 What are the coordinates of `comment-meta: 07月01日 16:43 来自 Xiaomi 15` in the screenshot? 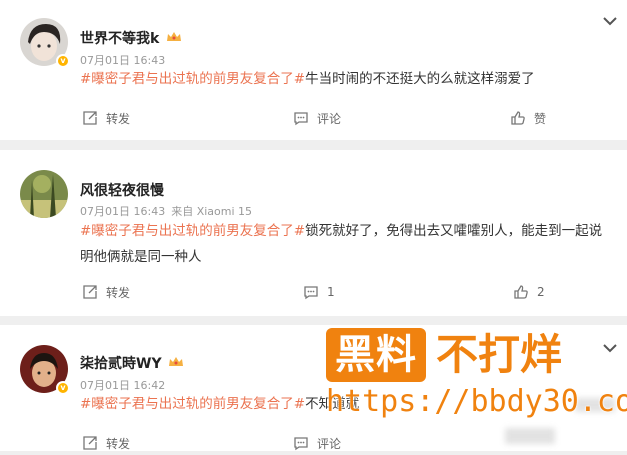 It's located at (169, 211).